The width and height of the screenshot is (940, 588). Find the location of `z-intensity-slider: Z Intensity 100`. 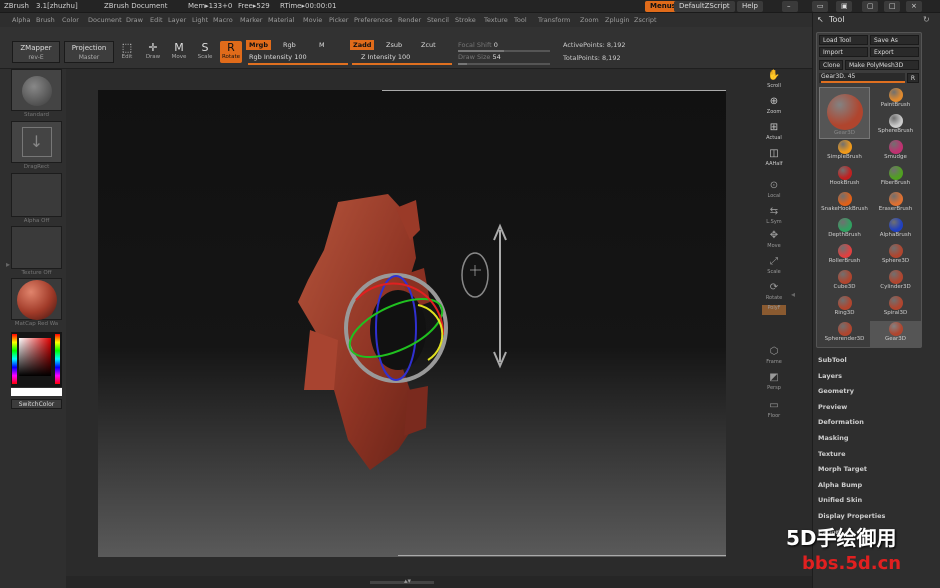

z-intensity-slider: Z Intensity 100 is located at coordinates (385, 57).